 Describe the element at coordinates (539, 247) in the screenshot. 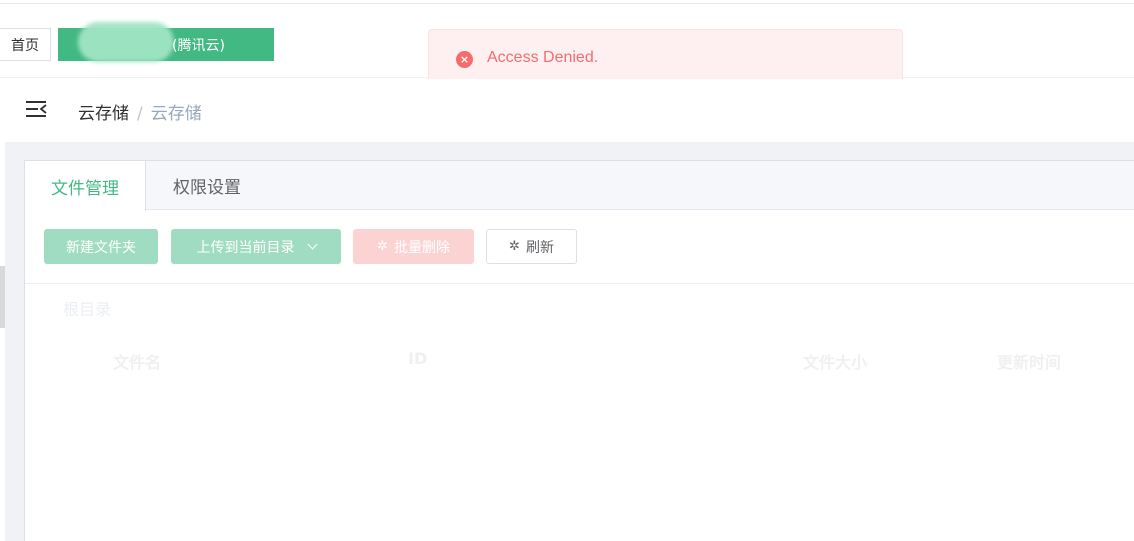

I see `refresh-label: 刷新` at that location.